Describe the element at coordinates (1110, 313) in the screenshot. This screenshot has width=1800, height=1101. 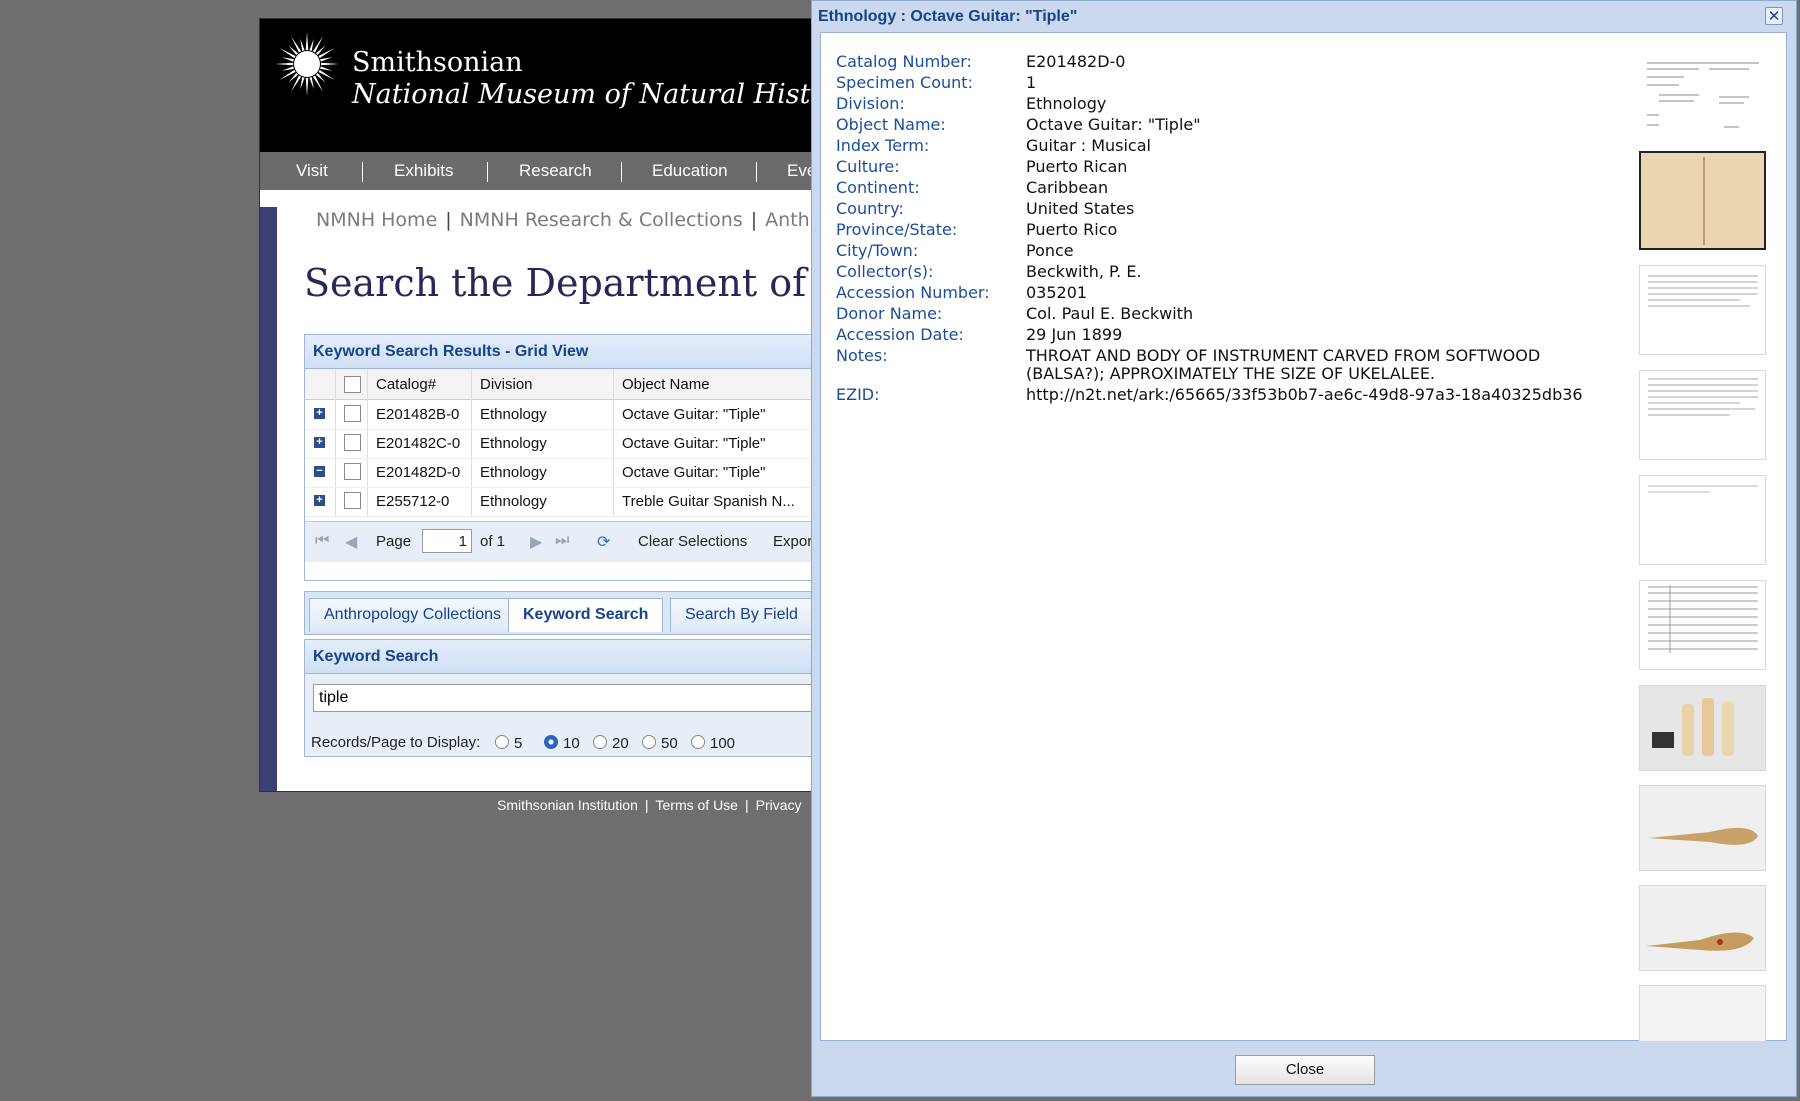
I see `field-value: Col. Paul E. Beckwith` at that location.